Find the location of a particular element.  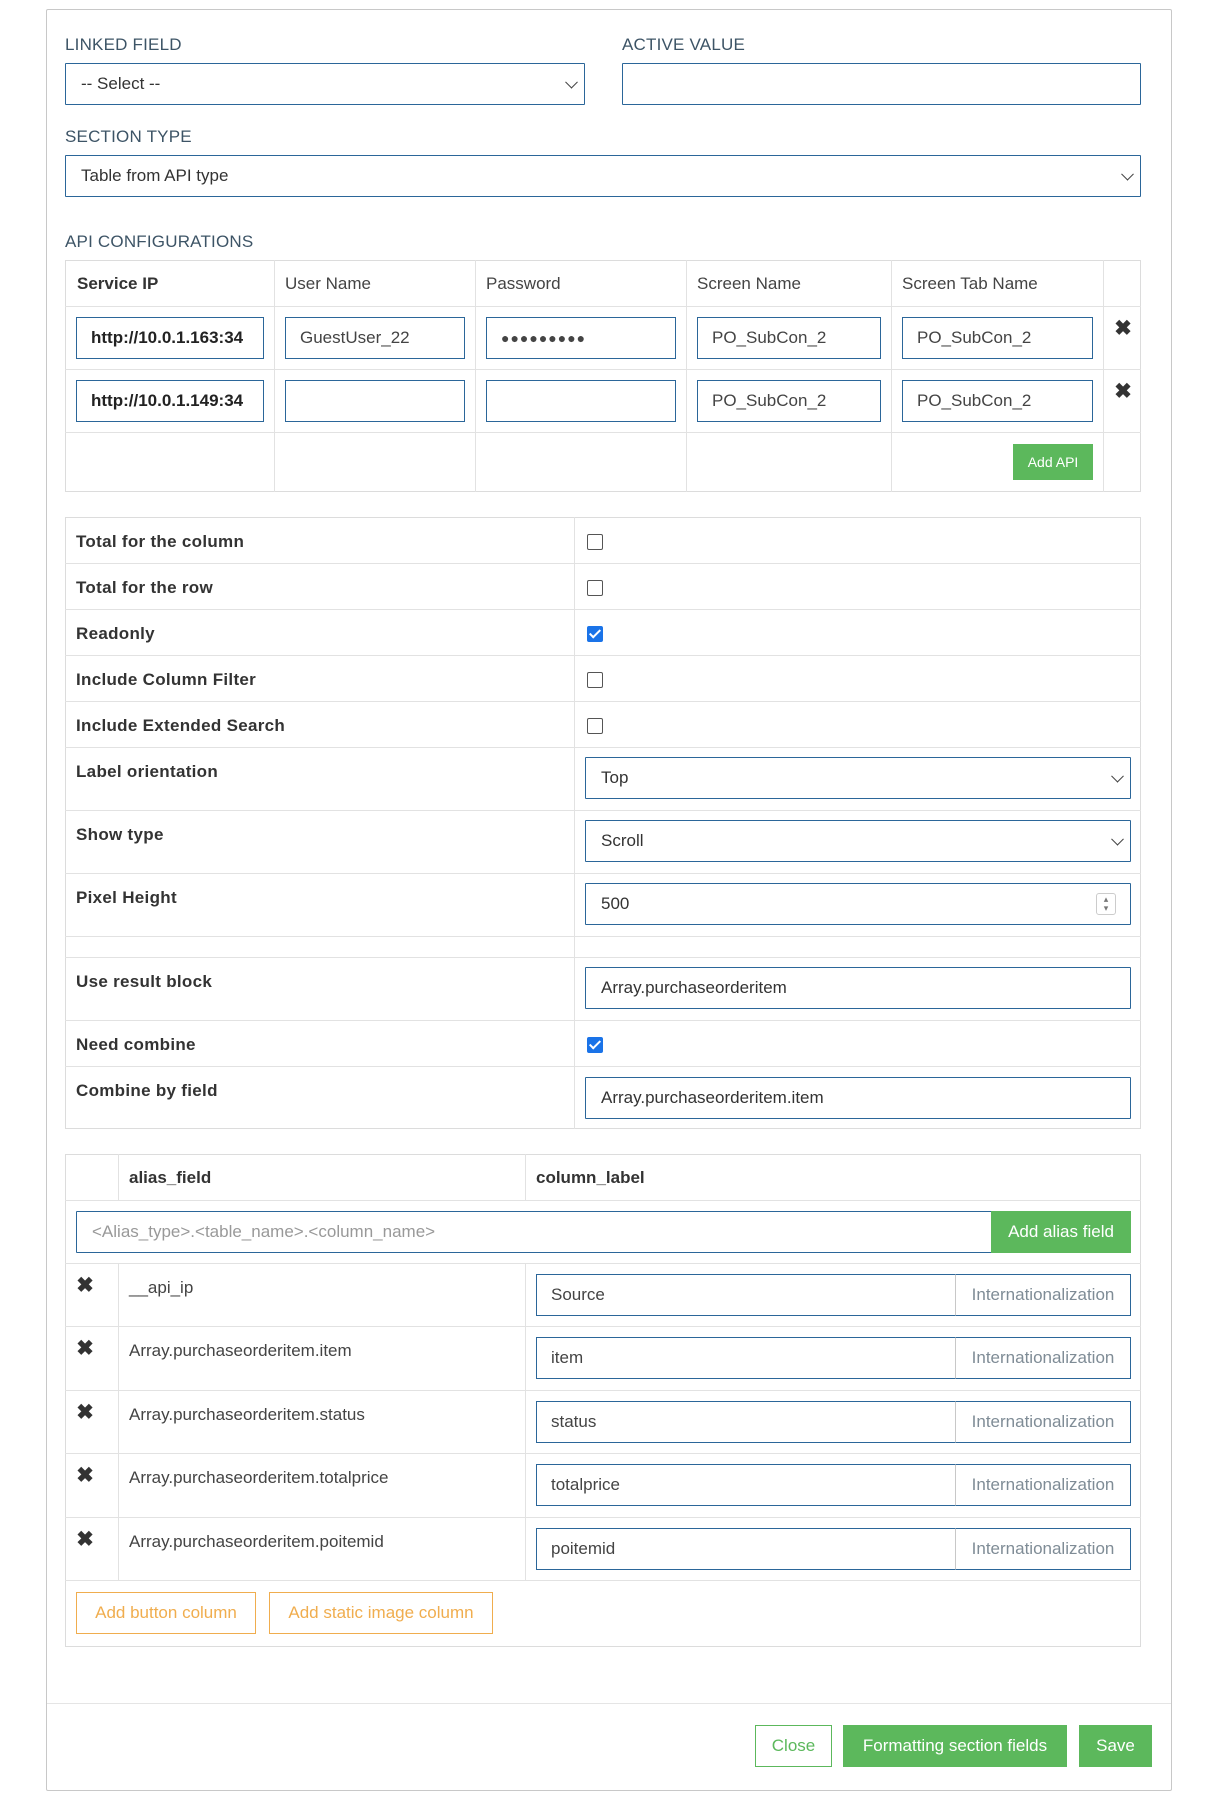

show-type-selected-value: Scroll is located at coordinates (622, 840).